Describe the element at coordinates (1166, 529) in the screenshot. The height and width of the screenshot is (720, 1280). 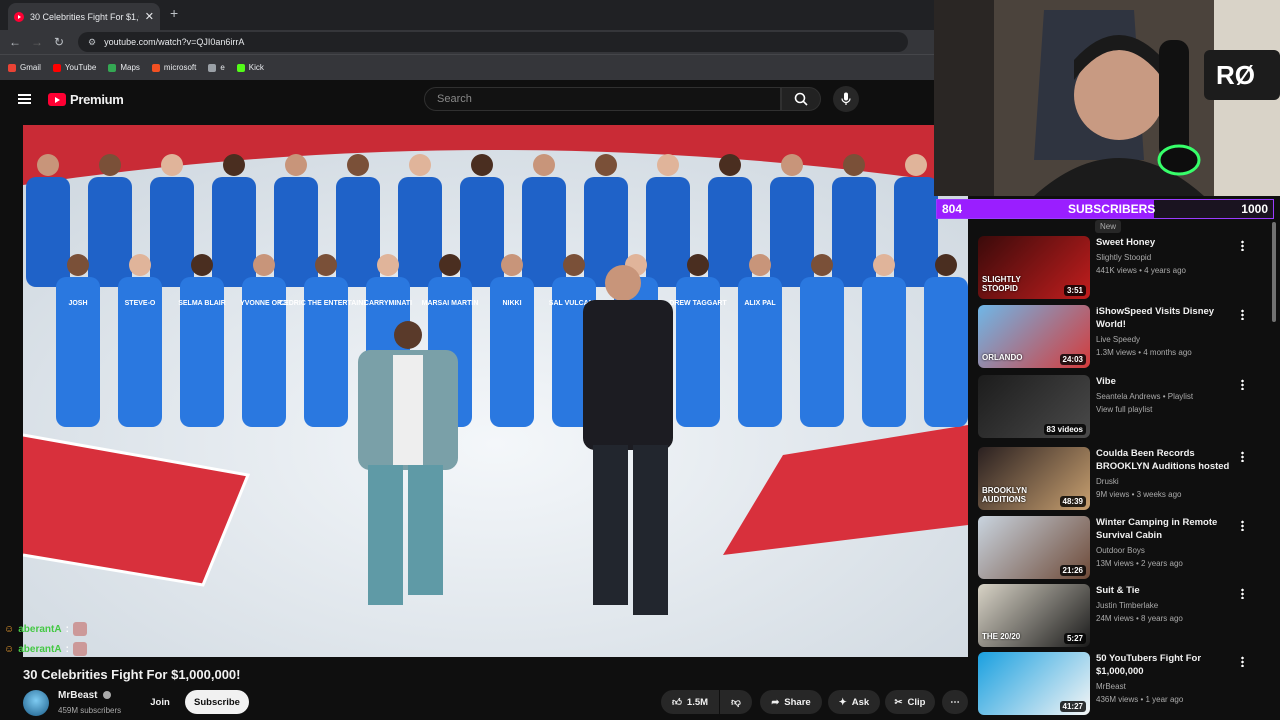
I see `recommendation-title: Winter Camping in Remote Survival Cabin` at that location.